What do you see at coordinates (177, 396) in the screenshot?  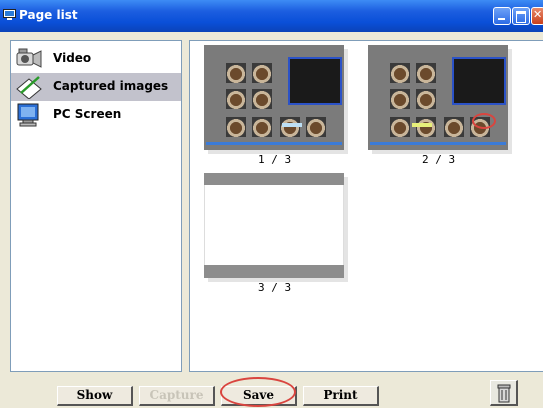 I see `capture-button: Capture` at bounding box center [177, 396].